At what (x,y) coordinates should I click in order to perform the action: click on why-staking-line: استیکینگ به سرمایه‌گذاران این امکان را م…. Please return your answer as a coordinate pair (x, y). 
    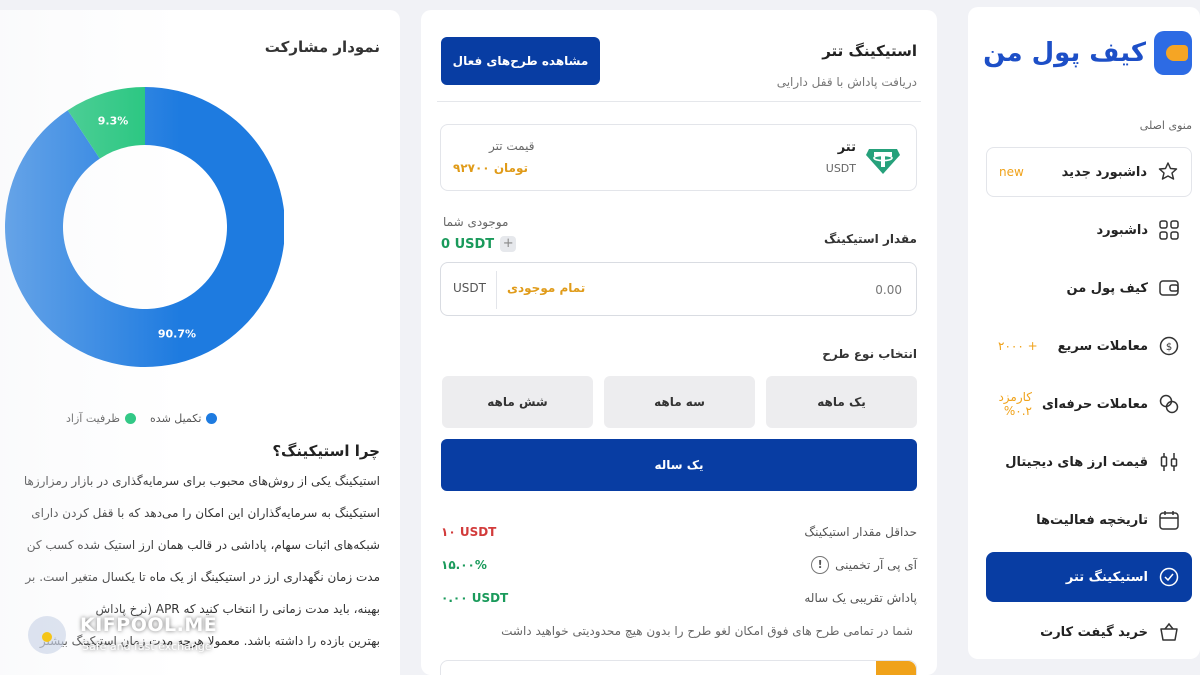
    Looking at the image, I should click on (205, 513).